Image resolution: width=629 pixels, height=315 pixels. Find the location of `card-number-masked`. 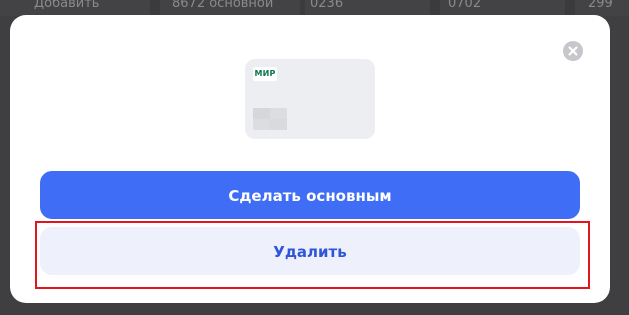

card-number-masked is located at coordinates (270, 119).